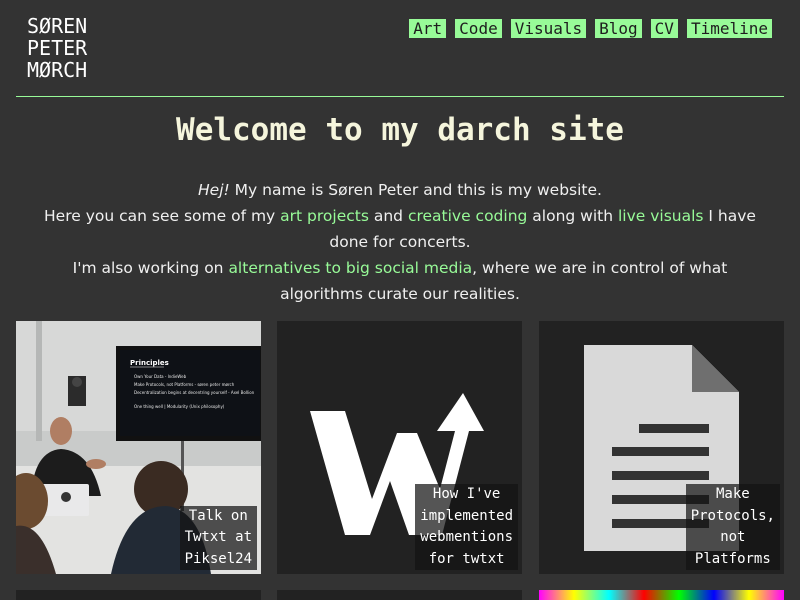  What do you see at coordinates (732, 527) in the screenshot?
I see `card-caption: Make Protocols, not Platforms` at bounding box center [732, 527].